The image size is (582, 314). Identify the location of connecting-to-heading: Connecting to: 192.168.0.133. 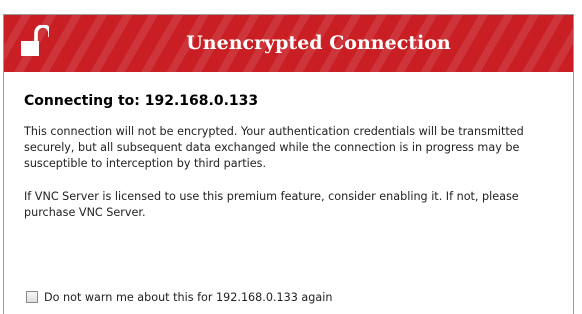
(141, 101).